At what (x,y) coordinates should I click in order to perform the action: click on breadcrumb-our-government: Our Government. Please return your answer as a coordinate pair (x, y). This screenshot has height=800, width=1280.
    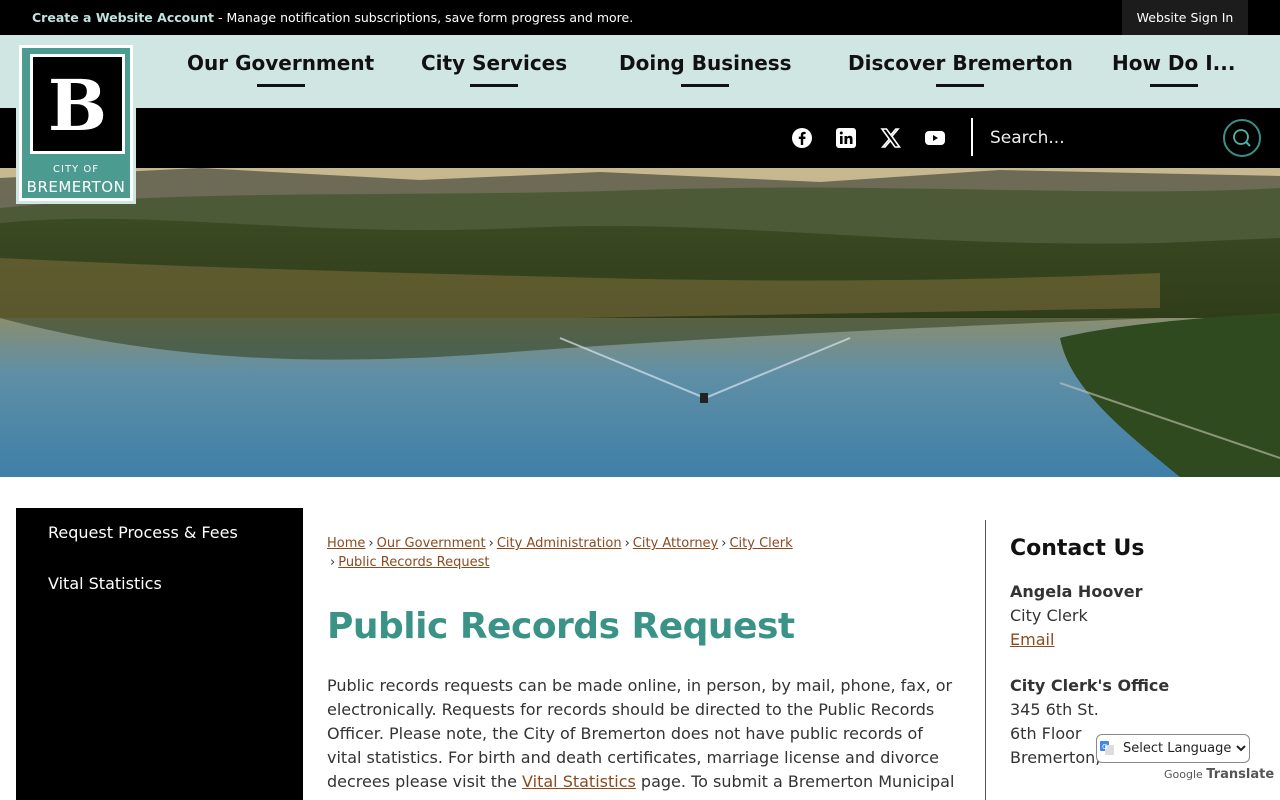
    Looking at the image, I should click on (431, 543).